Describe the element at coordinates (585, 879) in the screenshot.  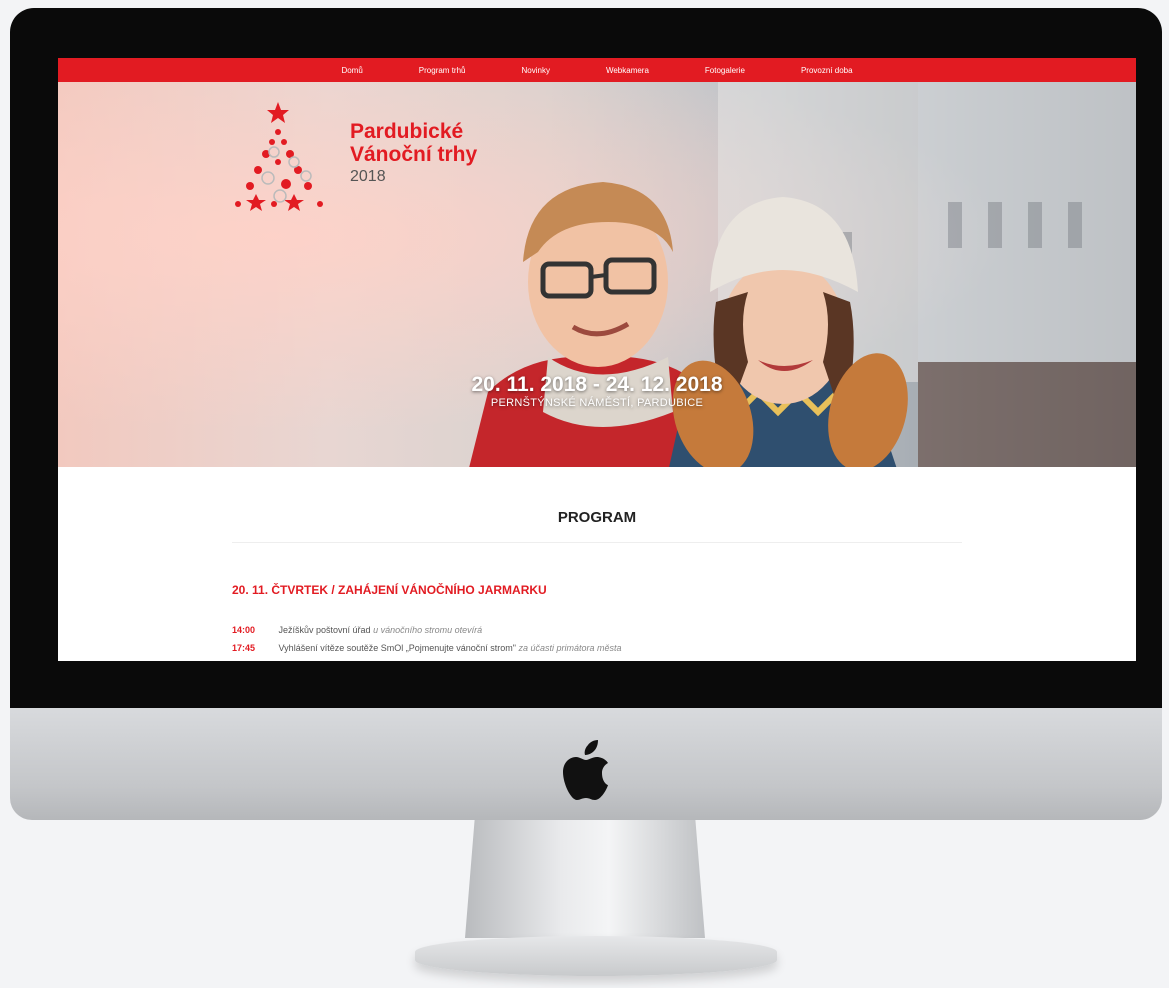
I see `imac-stand-neck` at that location.